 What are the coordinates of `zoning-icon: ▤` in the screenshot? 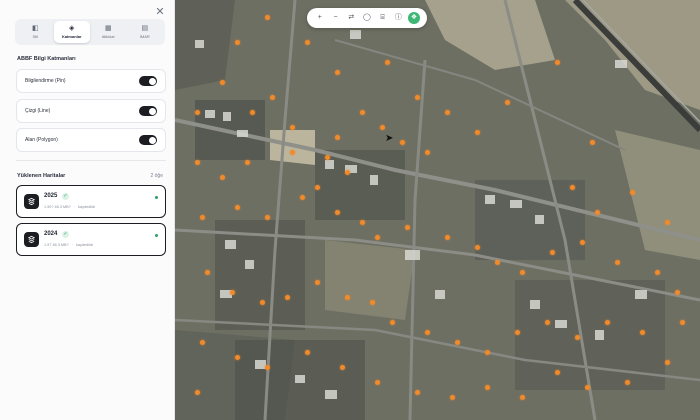 It's located at (145, 28).